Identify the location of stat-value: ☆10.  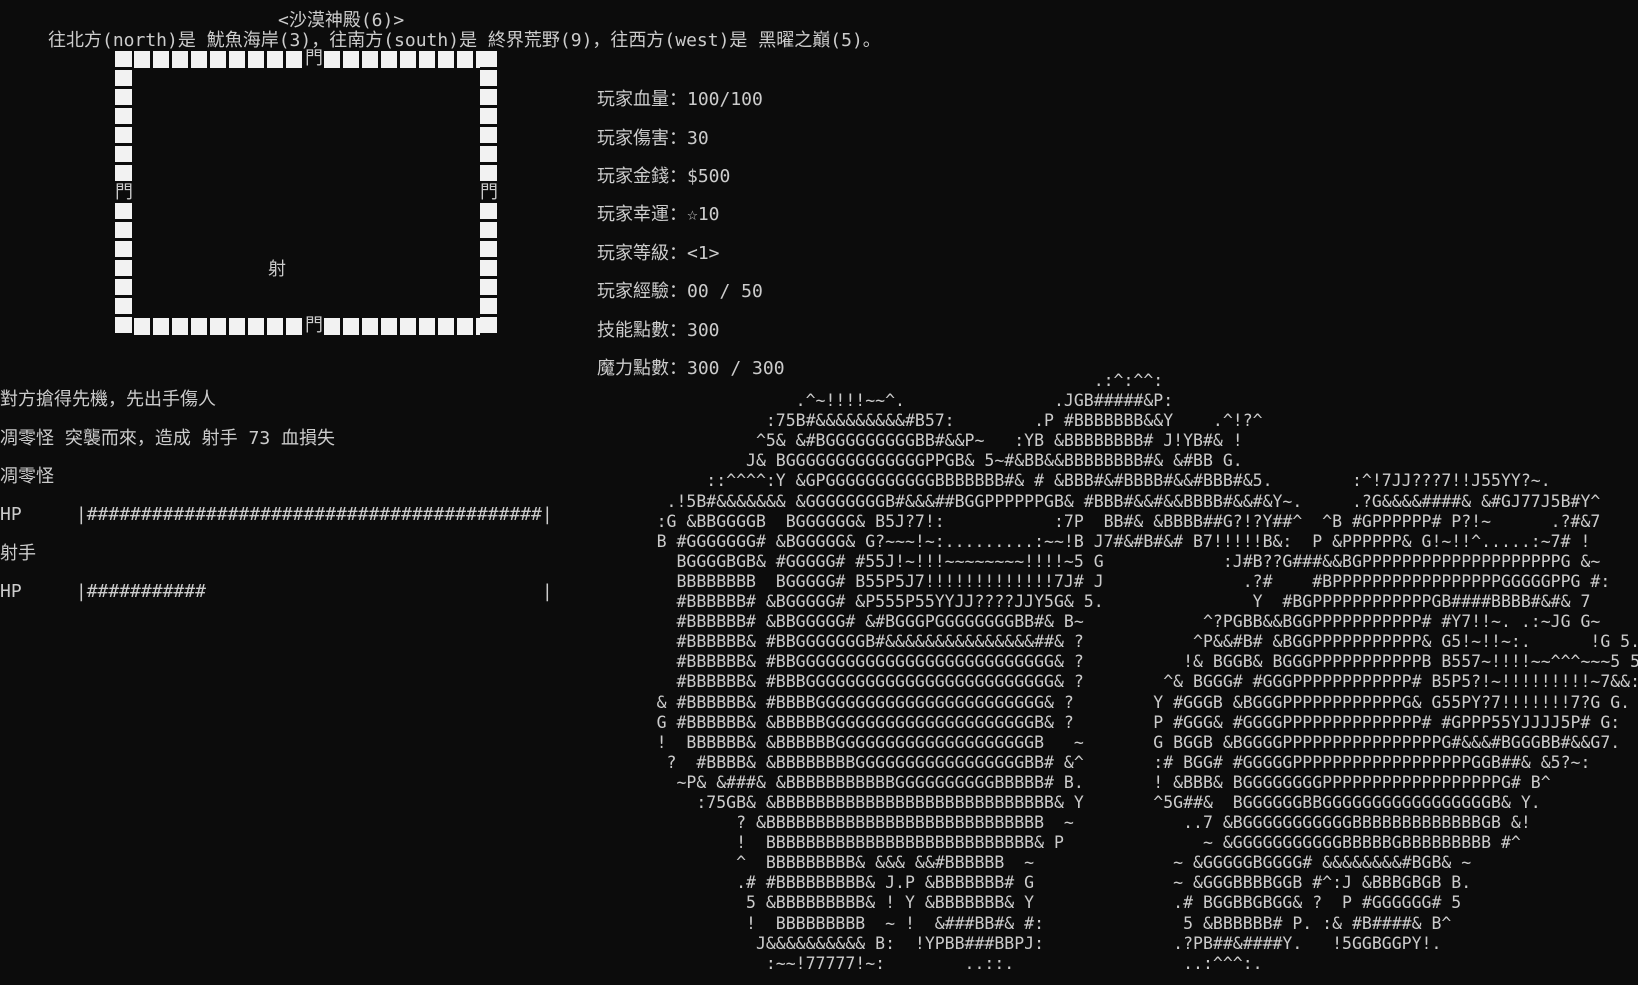
(703, 215).